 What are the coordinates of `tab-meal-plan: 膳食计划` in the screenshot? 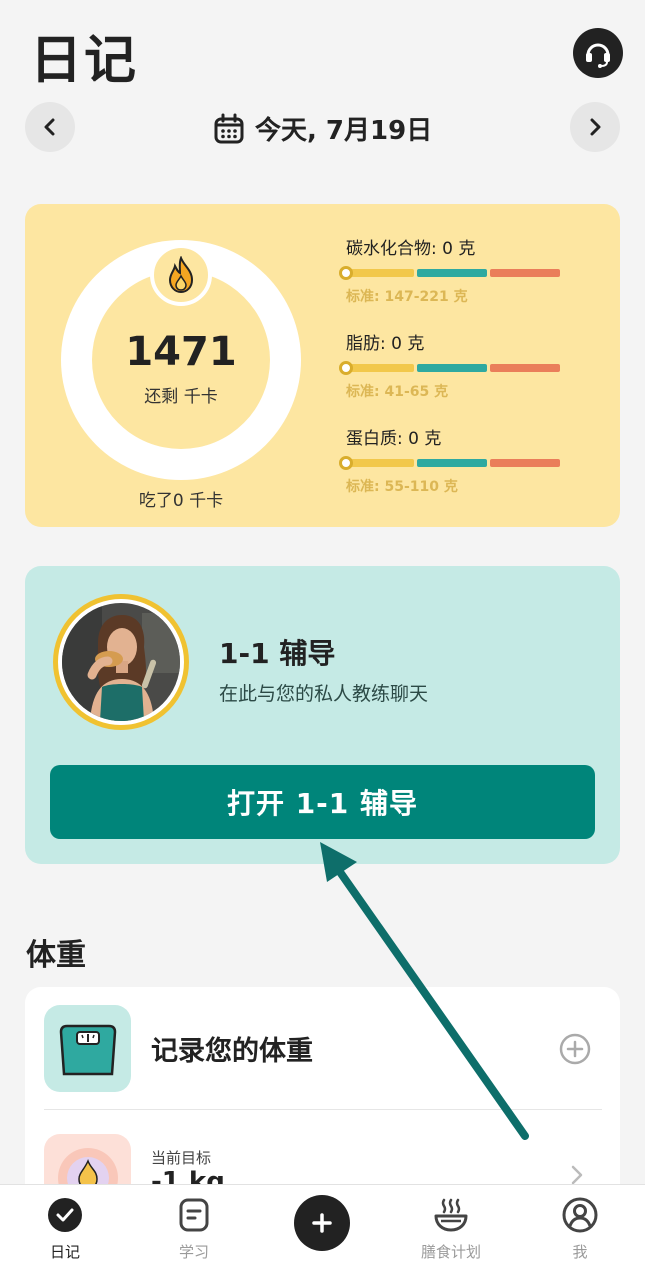 It's located at (451, 1229).